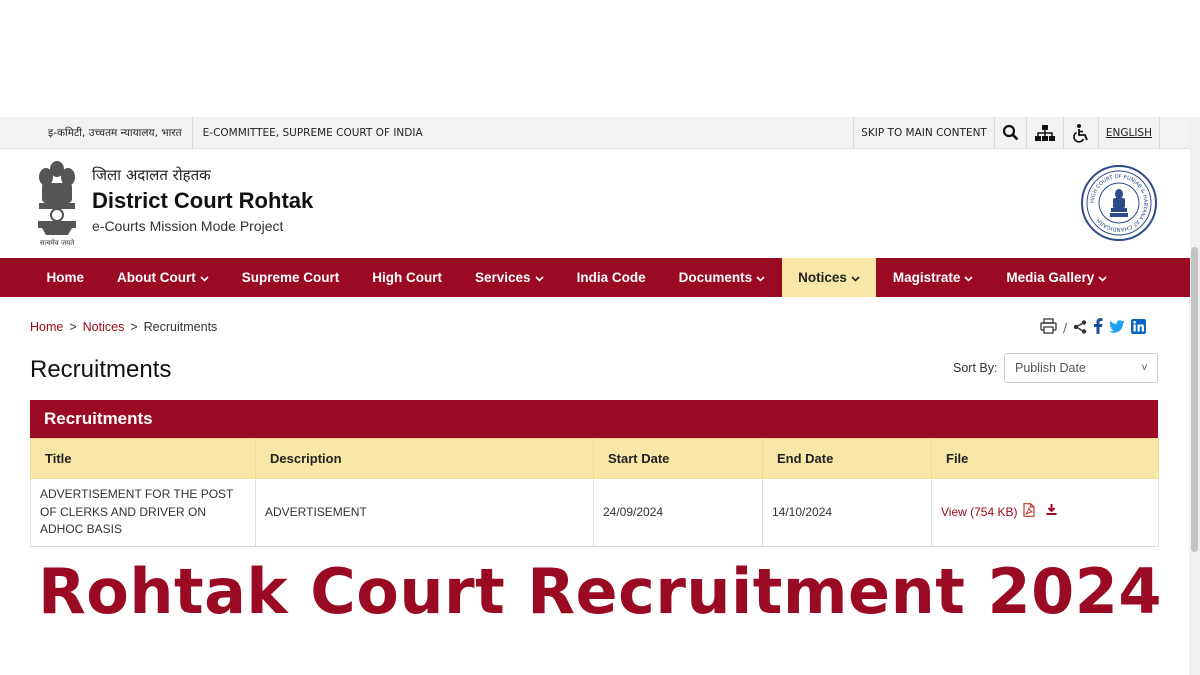  I want to click on nav-item-label: Notices, so click(822, 277).